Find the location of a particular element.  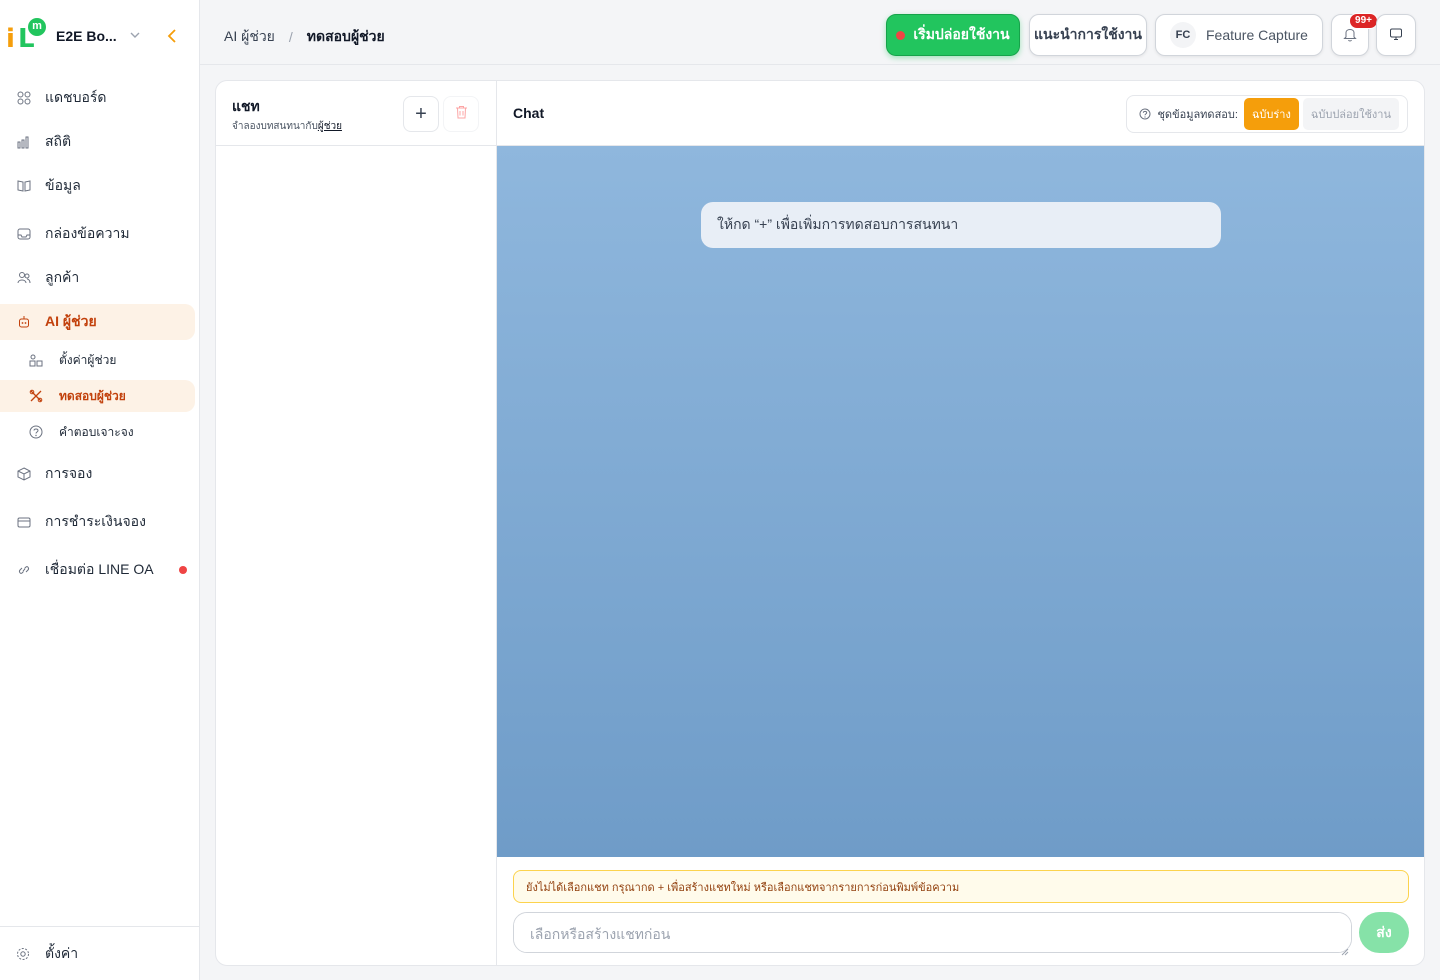

chevron-down-icon is located at coordinates (135, 36).